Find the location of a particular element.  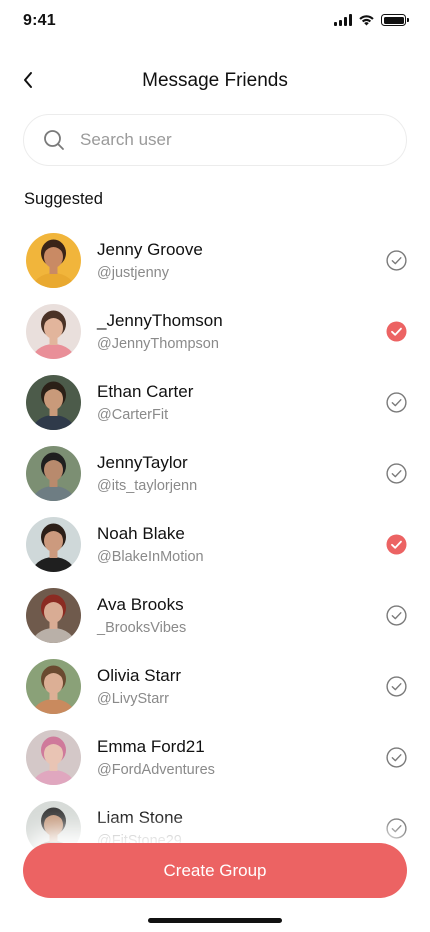

list-item: Noah Blake @BlakeInMotion is located at coordinates (215, 545).